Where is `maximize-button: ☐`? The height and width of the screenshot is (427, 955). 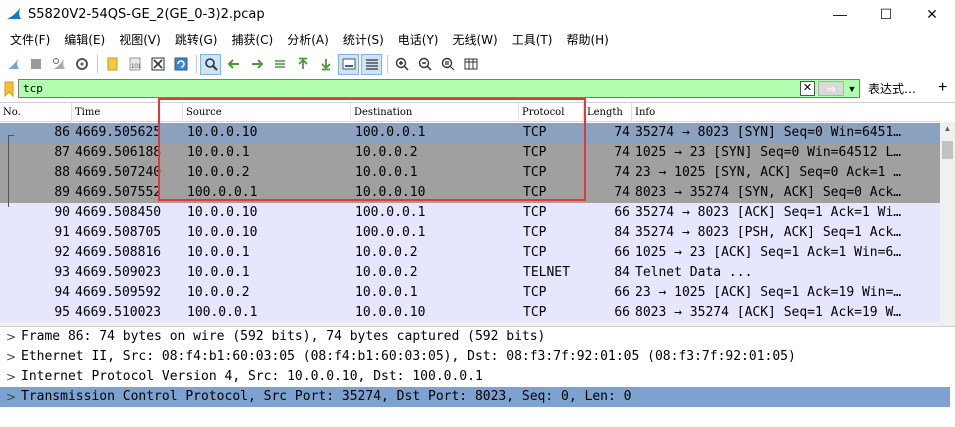
maximize-button: ☐ is located at coordinates (886, 14).